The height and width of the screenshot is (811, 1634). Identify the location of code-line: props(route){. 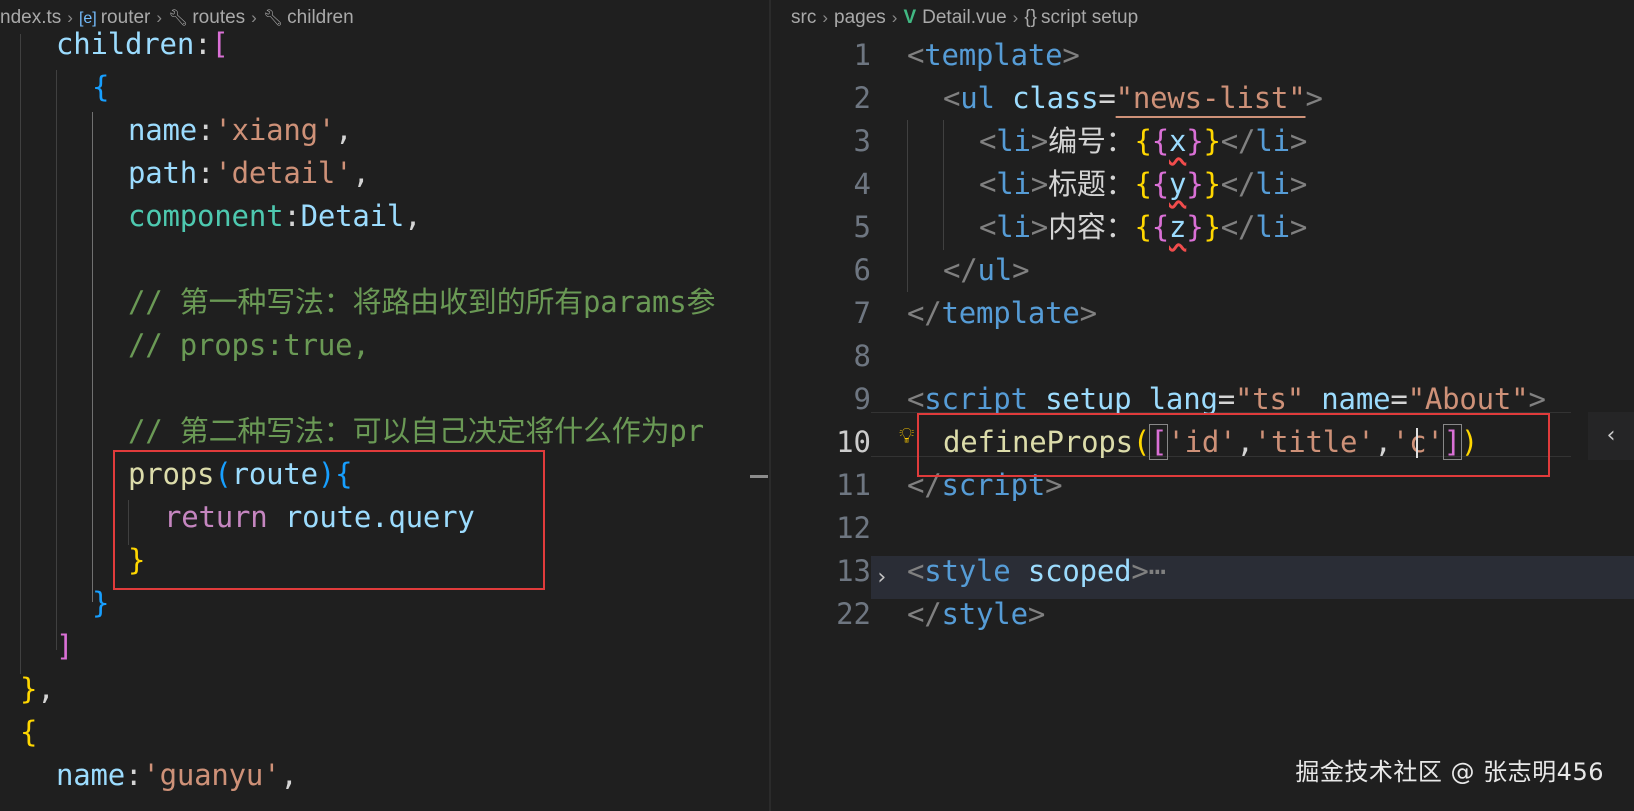
(240, 474).